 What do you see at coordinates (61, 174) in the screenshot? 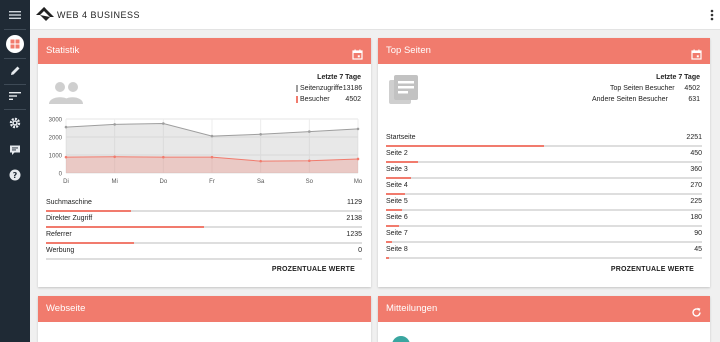
I see `y-tick-label: 0` at bounding box center [61, 174].